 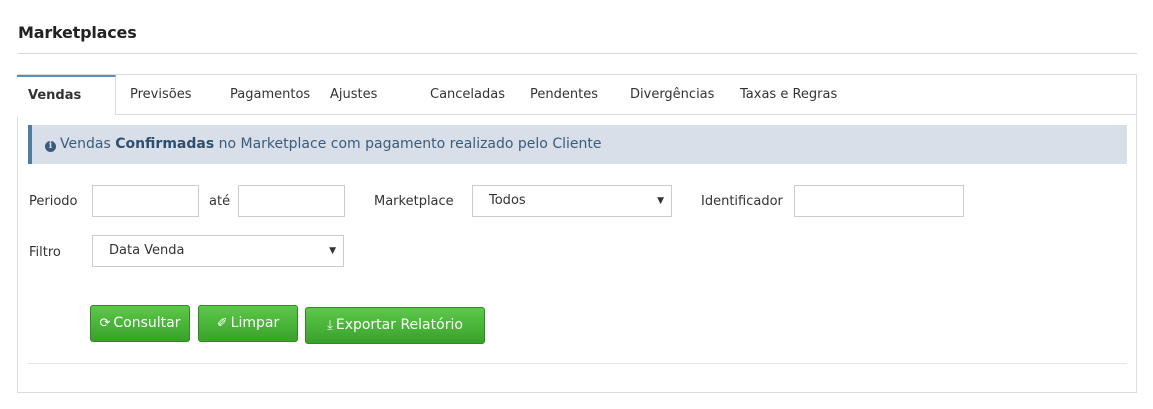 What do you see at coordinates (218, 251) in the screenshot?
I see `filtro-select: Data Venda ▼` at bounding box center [218, 251].